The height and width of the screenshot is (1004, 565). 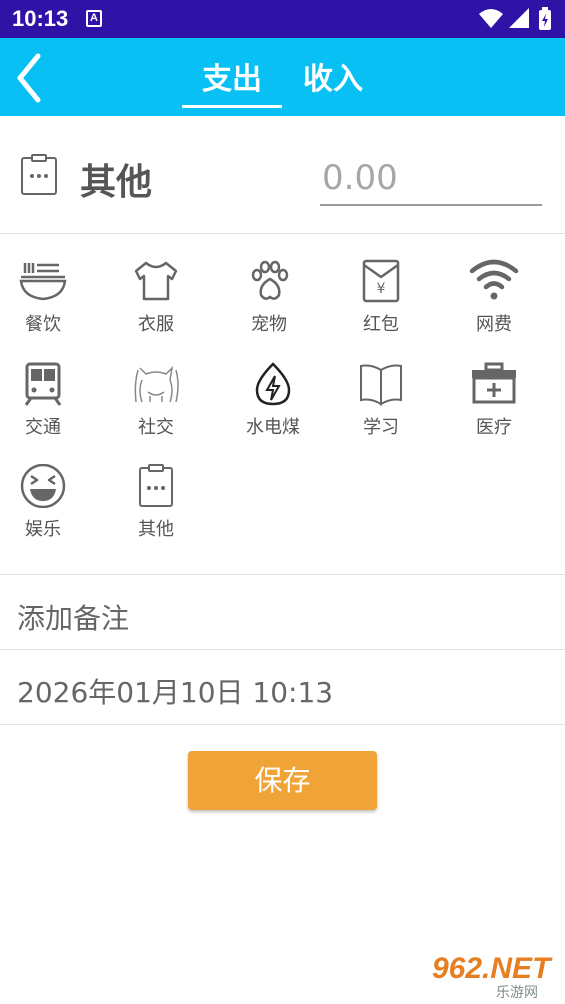 I want to click on category-dining: 餐饮, so click(x=46, y=285).